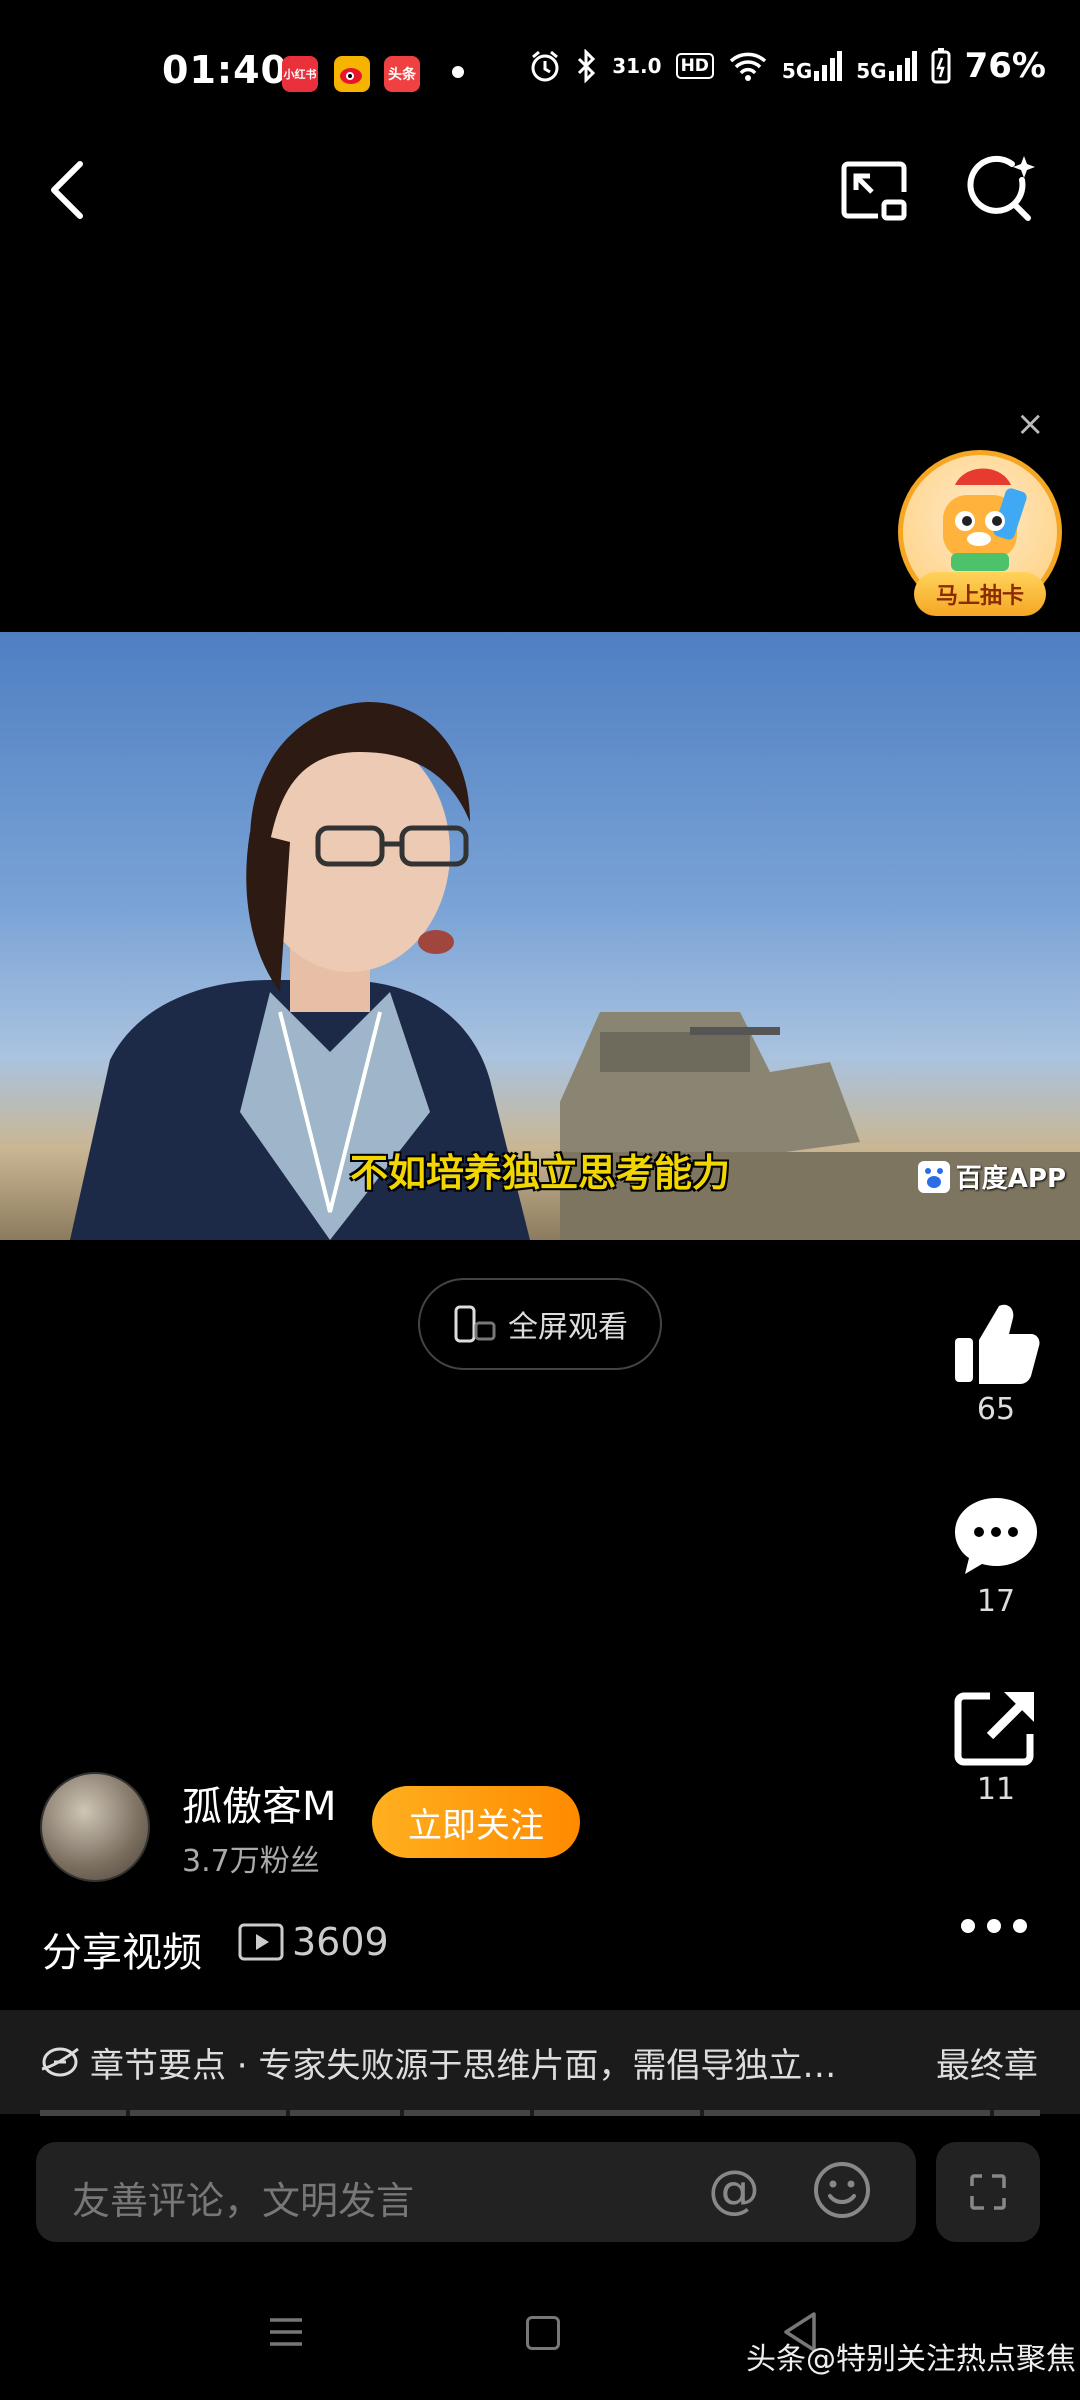  I want to click on signal-1: 5G, so click(812, 66).